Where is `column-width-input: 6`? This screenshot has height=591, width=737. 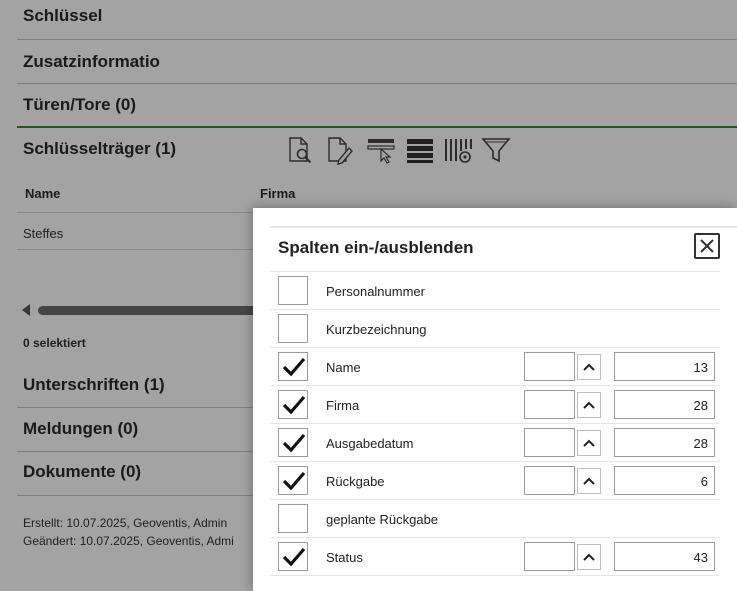 column-width-input: 6 is located at coordinates (664, 480).